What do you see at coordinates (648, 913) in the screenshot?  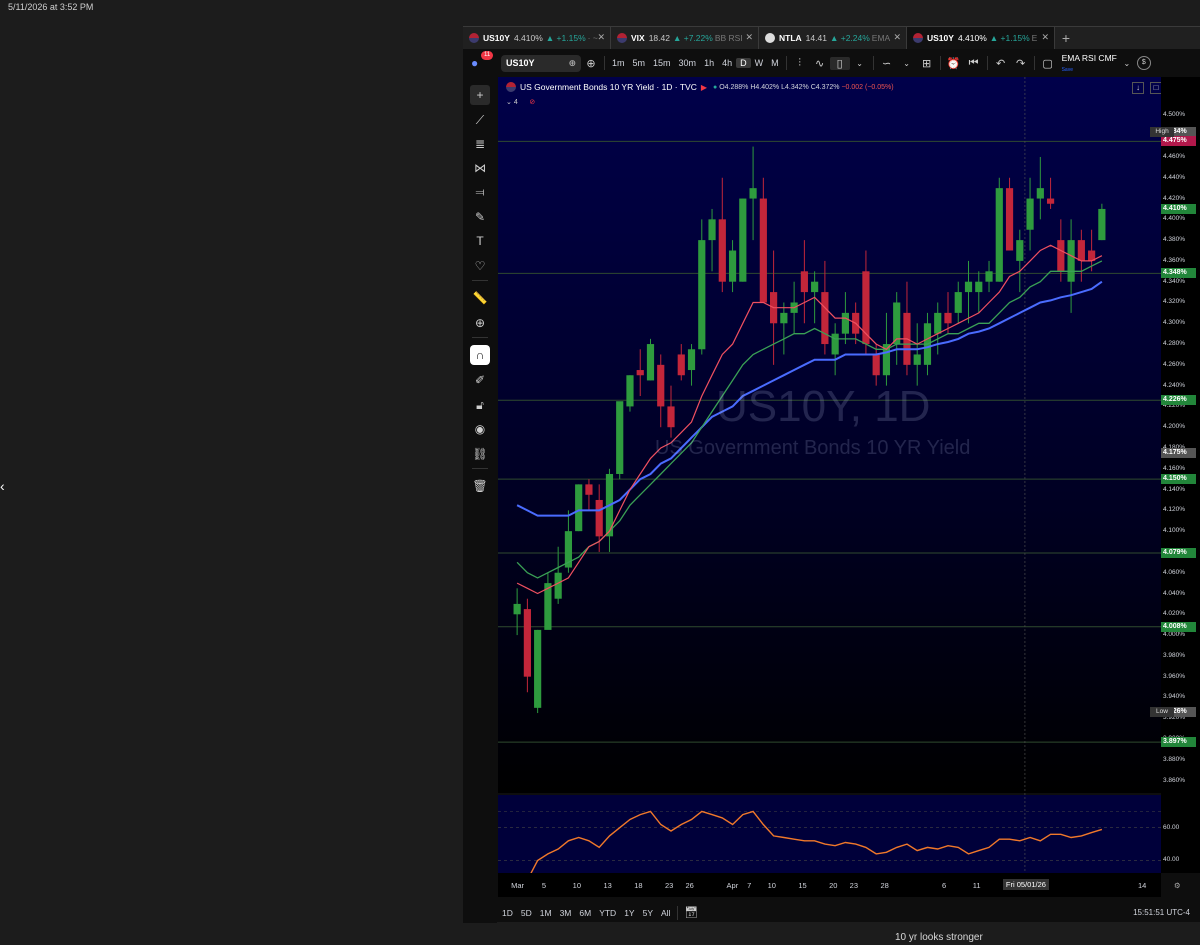 I see `range-5y: 5Y` at bounding box center [648, 913].